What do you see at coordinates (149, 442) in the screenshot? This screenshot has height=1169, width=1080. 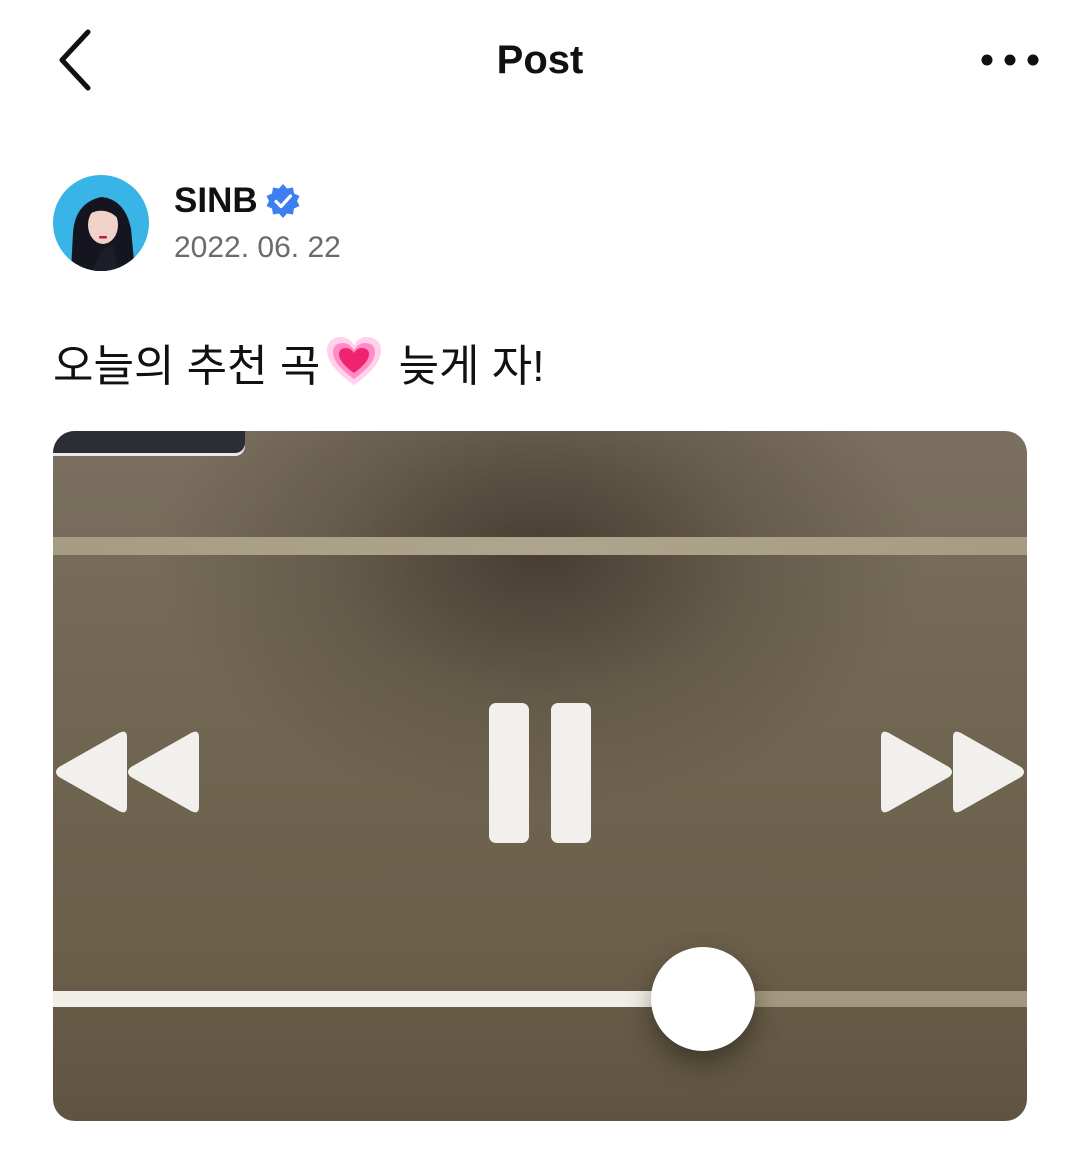 I see `image-decoration` at bounding box center [149, 442].